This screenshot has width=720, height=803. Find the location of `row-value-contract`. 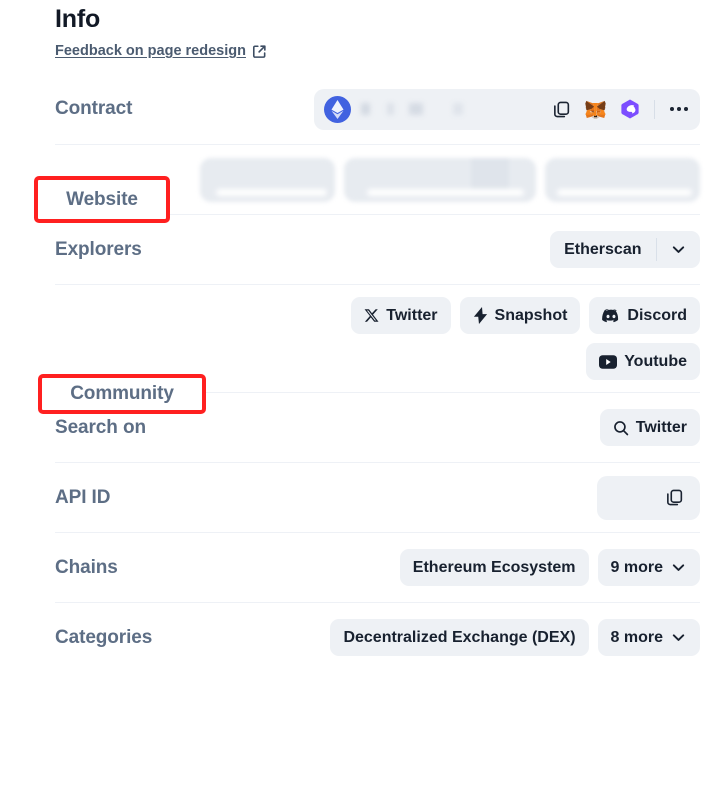

row-value-contract is located at coordinates (421, 109).